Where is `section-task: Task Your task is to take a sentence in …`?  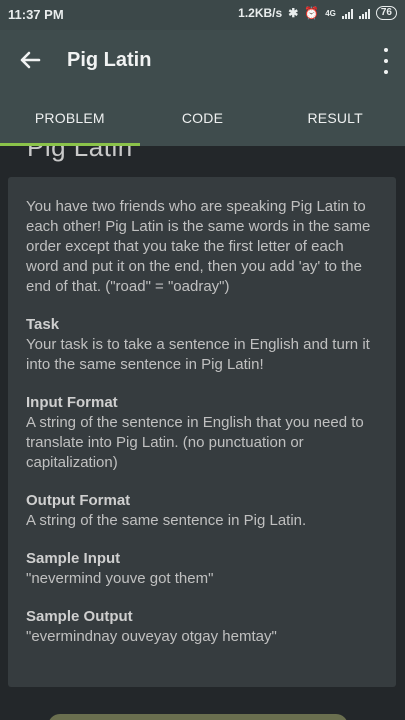 section-task: Task Your task is to take a sentence in … is located at coordinates (201, 345).